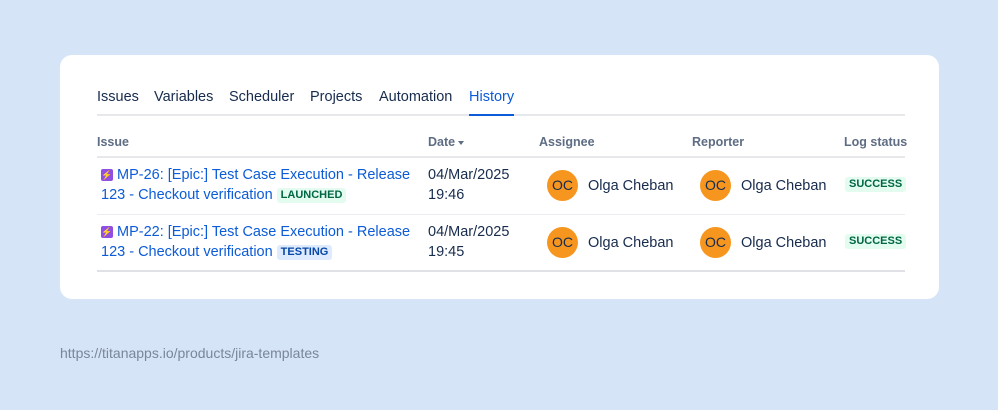 The height and width of the screenshot is (410, 998). I want to click on column-header-log-status: Log status, so click(876, 142).